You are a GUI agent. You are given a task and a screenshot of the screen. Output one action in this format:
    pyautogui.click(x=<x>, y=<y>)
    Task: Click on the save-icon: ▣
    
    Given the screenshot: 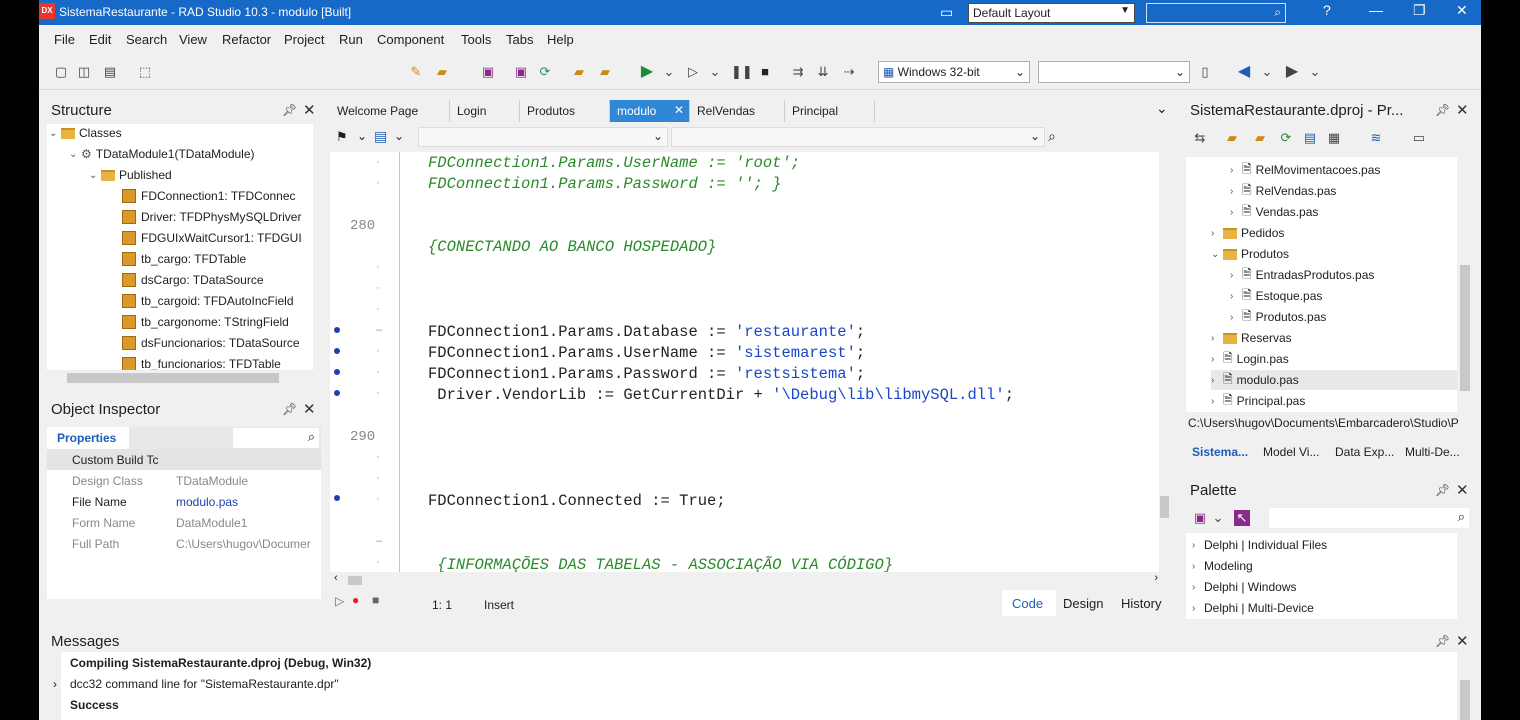 What is the action you would take?
    pyautogui.click(x=488, y=72)
    